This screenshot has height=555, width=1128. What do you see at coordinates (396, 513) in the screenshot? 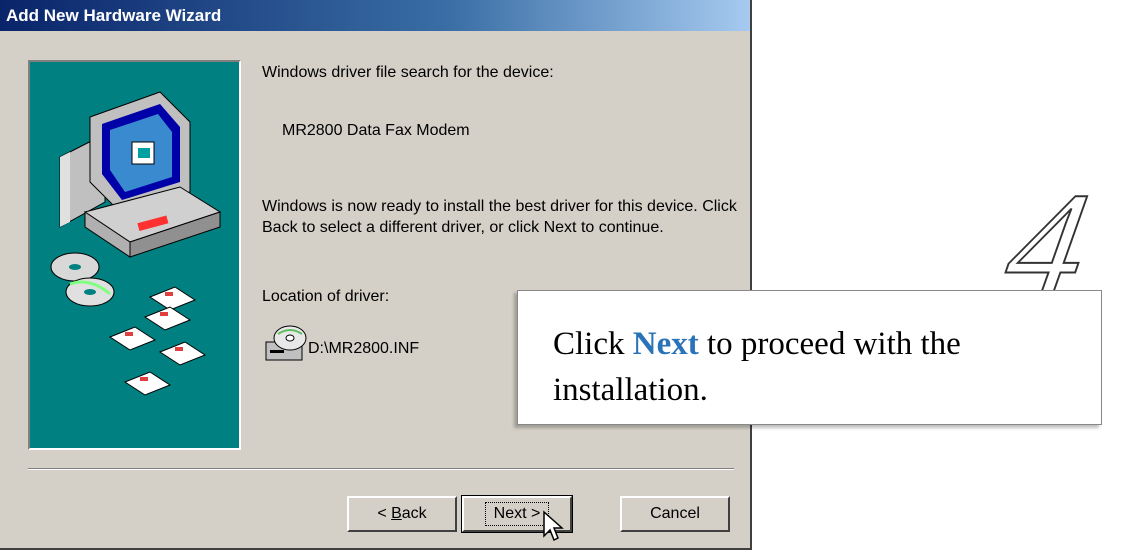
I see `back-hotkey: B` at bounding box center [396, 513].